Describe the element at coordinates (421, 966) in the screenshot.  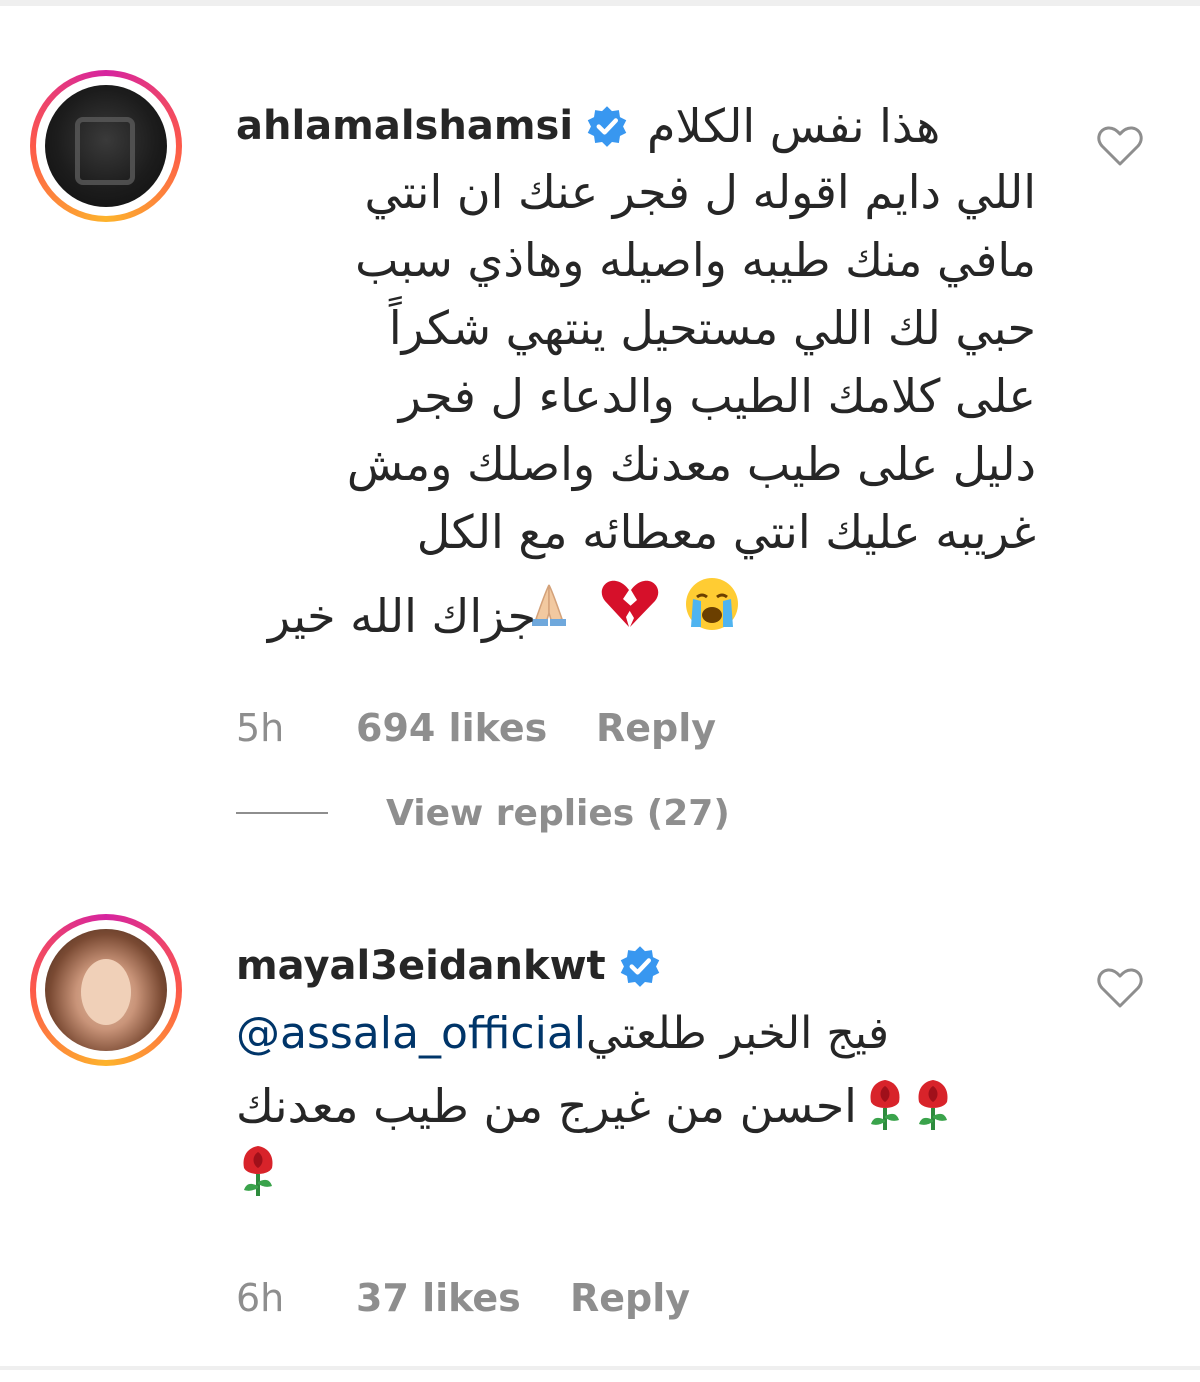
I see `username: mayal3eidankwt` at that location.